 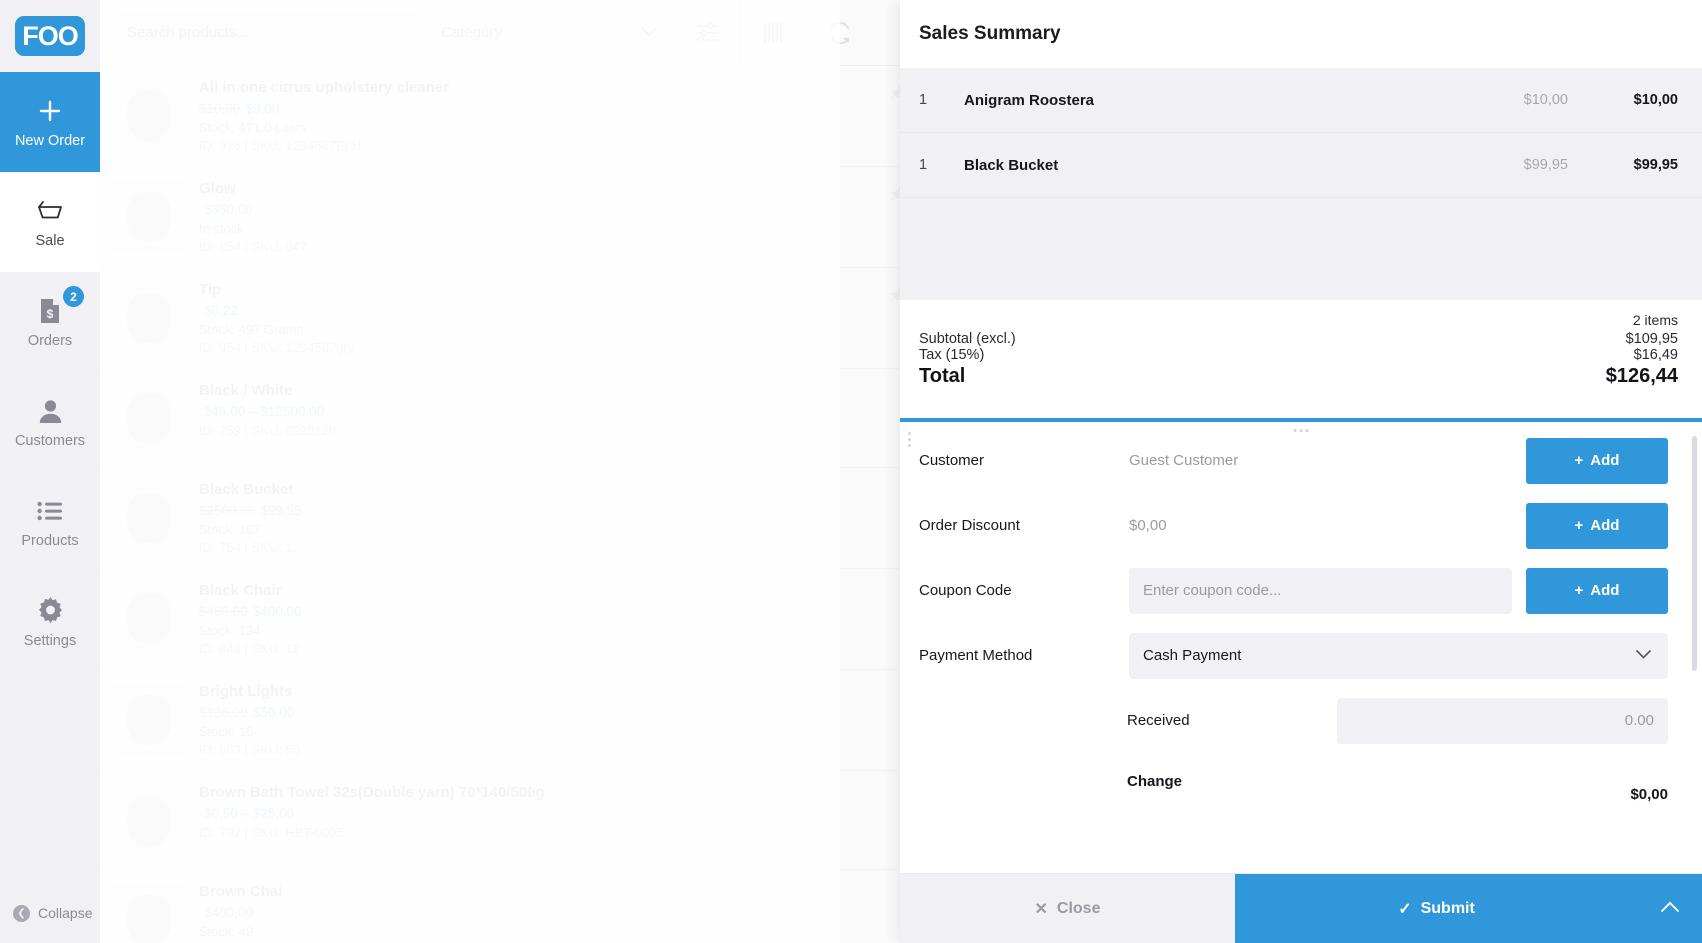 What do you see at coordinates (280, 145) in the screenshot?
I see `product-meta: ID: 926 | SKU: 1234567BLU` at bounding box center [280, 145].